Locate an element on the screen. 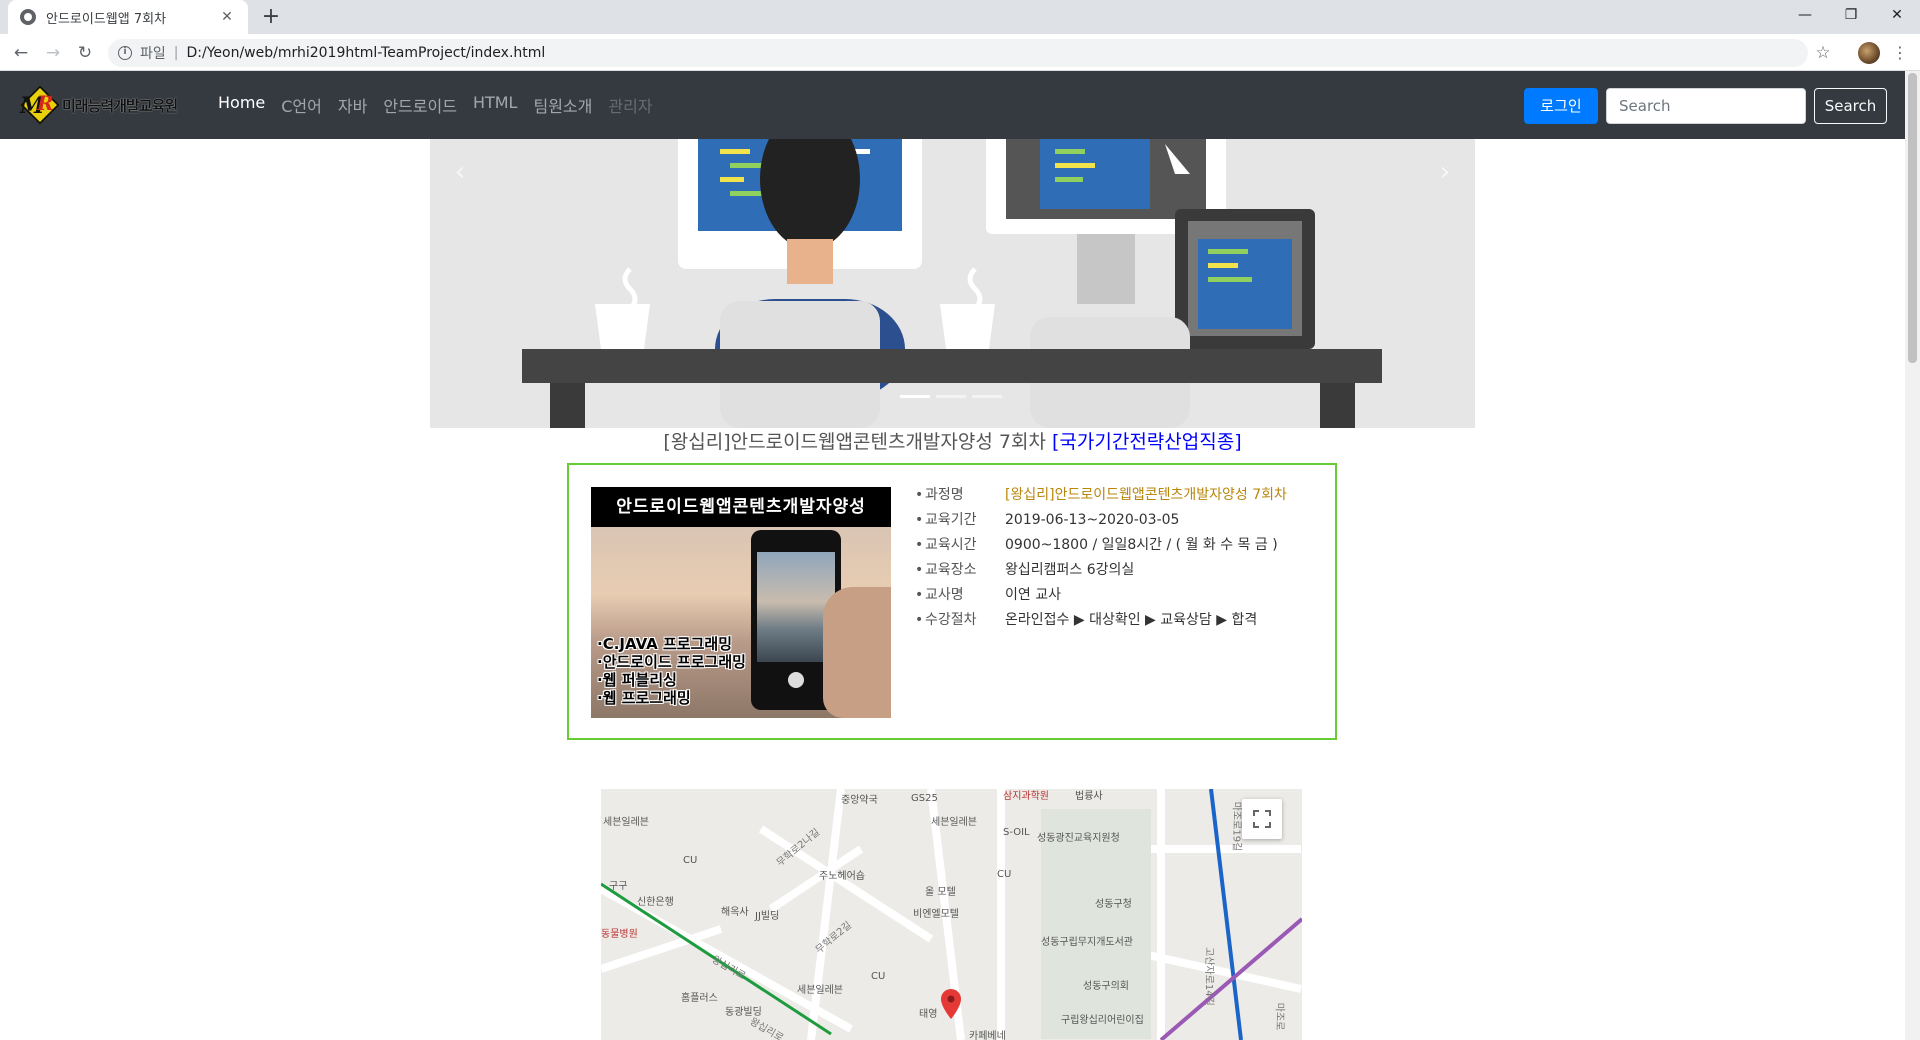 The width and height of the screenshot is (1920, 1040). forward-arrow-icon: → is located at coordinates (53, 53).